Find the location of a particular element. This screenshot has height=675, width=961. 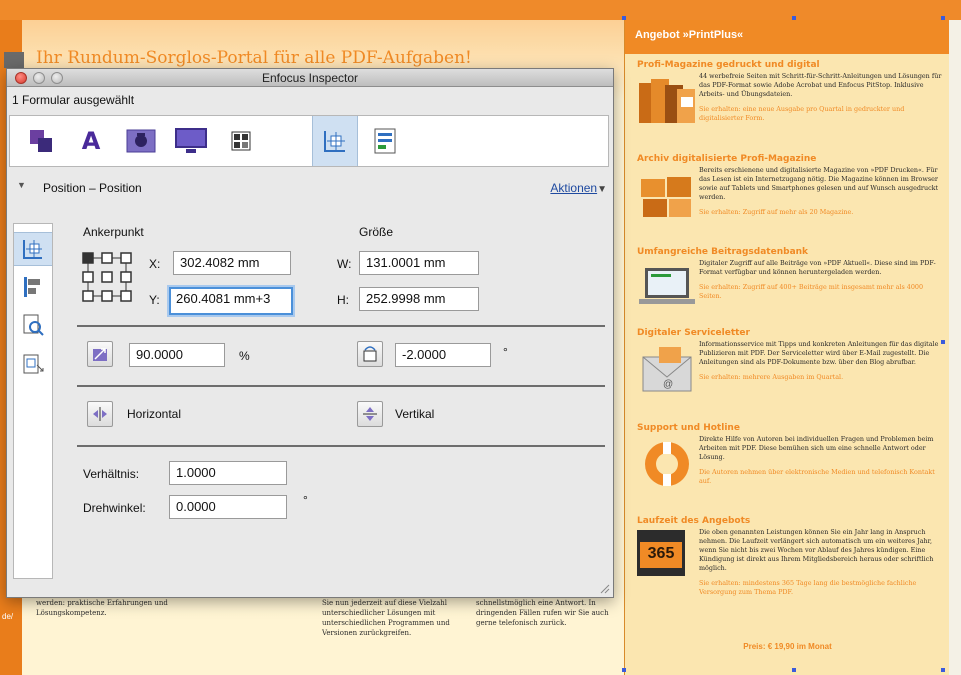

anchor-label: Ankerpunkt is located at coordinates (113, 232).